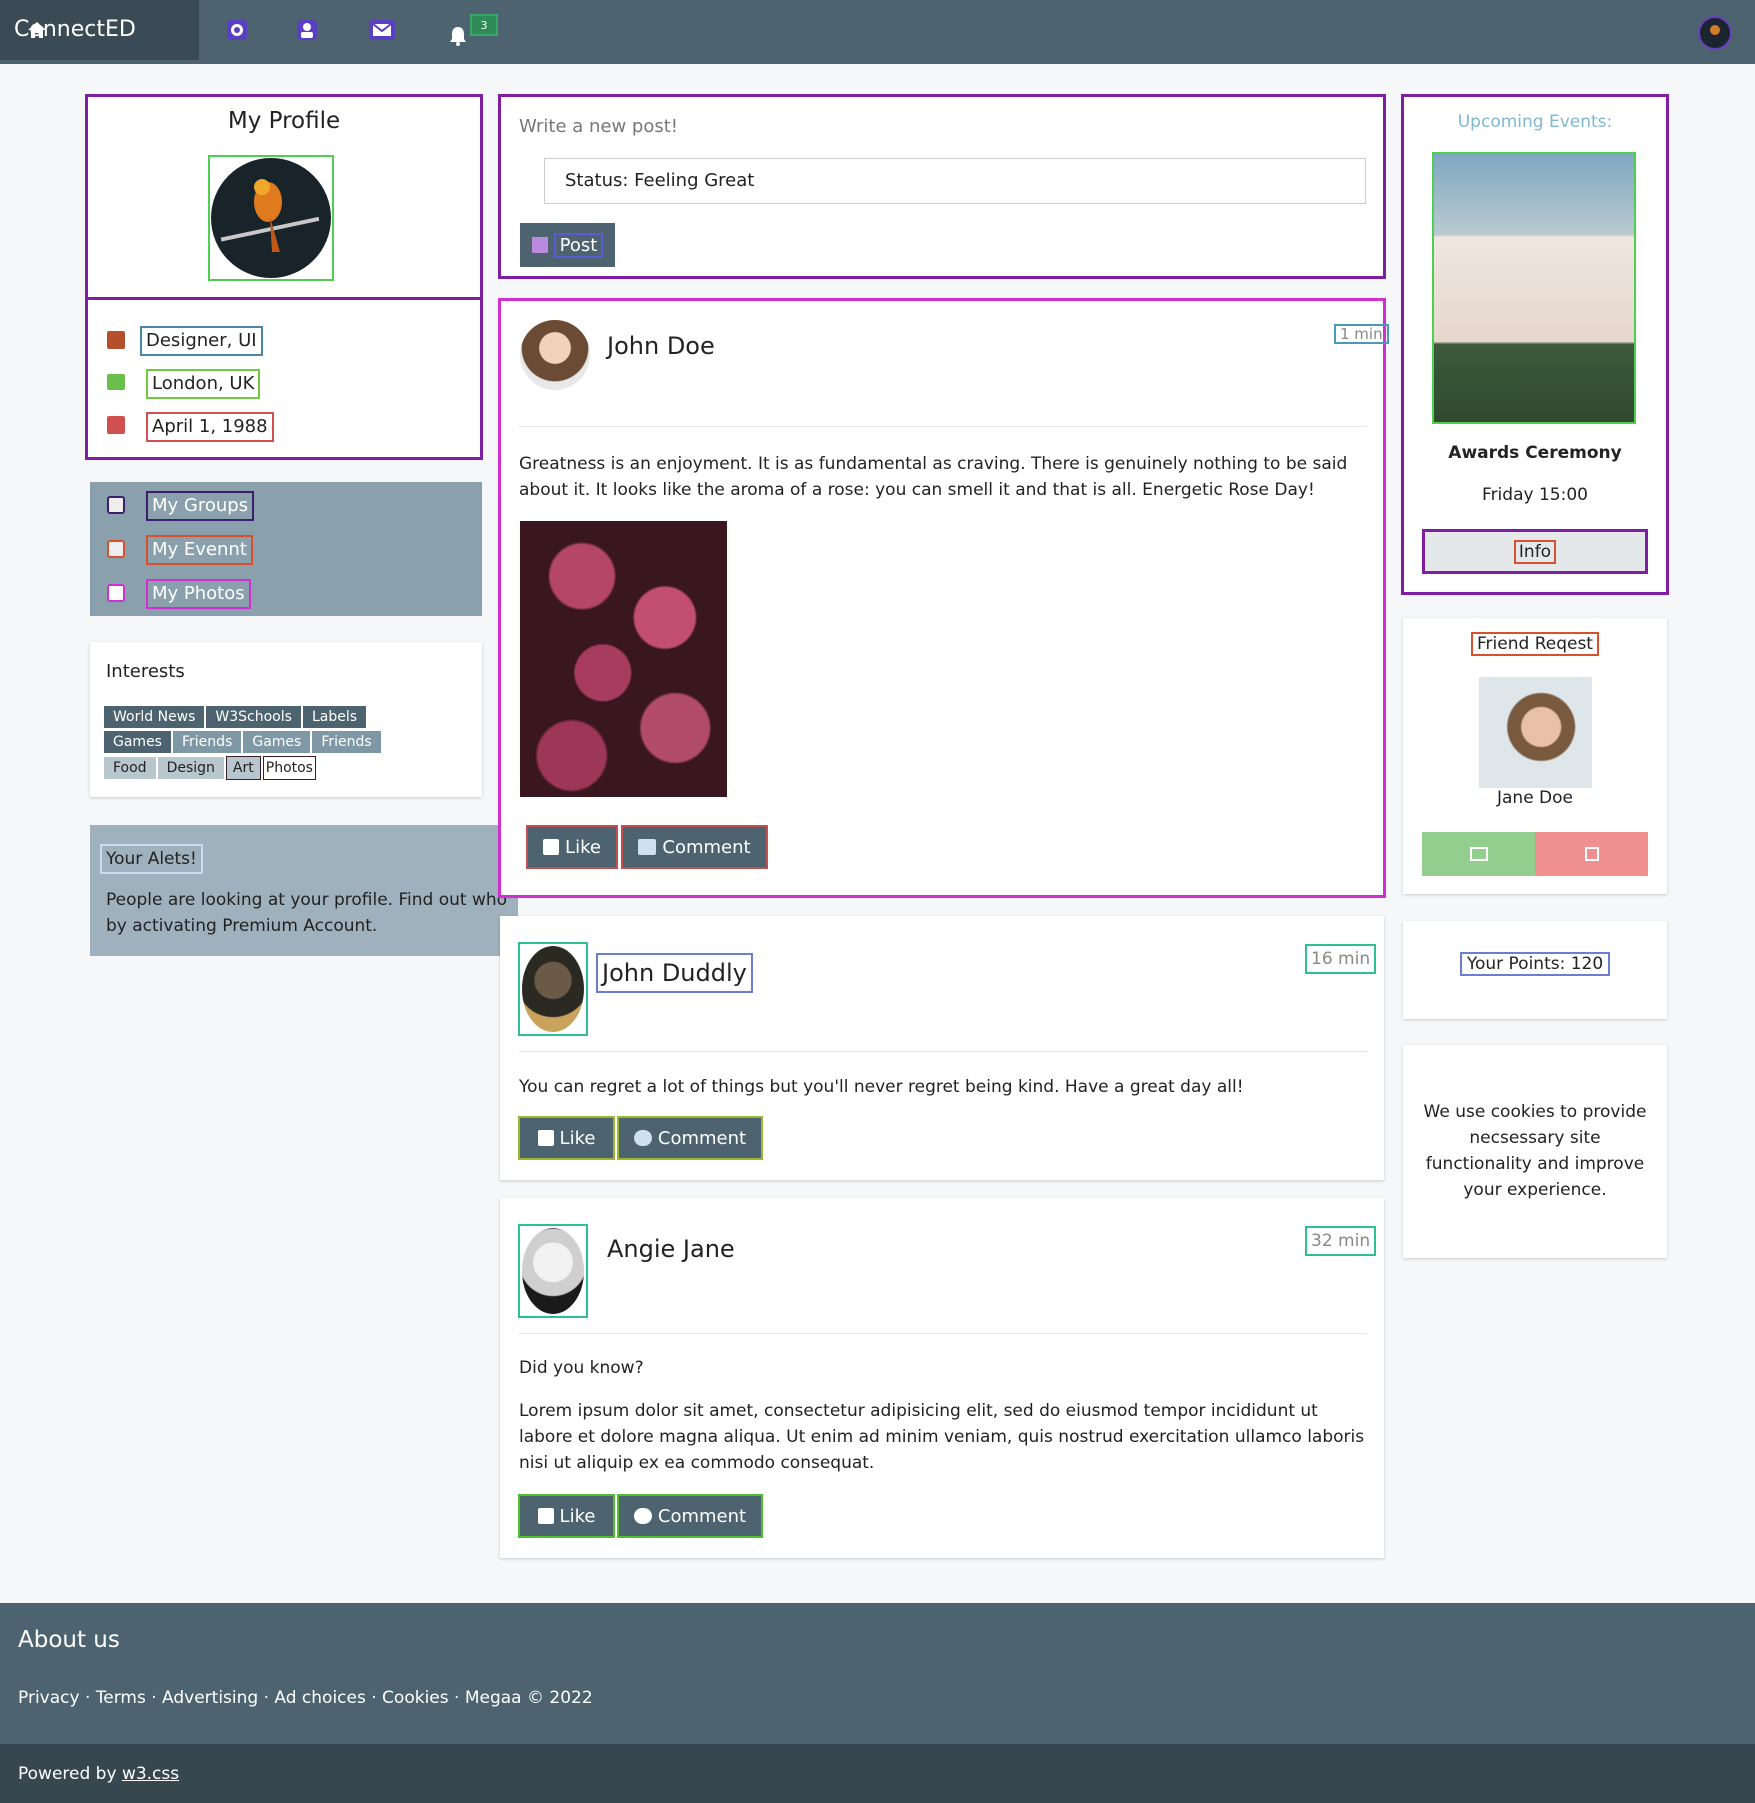 This screenshot has height=1803, width=1755. What do you see at coordinates (150, 1774) in the screenshot?
I see `w3css-link: w3.css` at bounding box center [150, 1774].